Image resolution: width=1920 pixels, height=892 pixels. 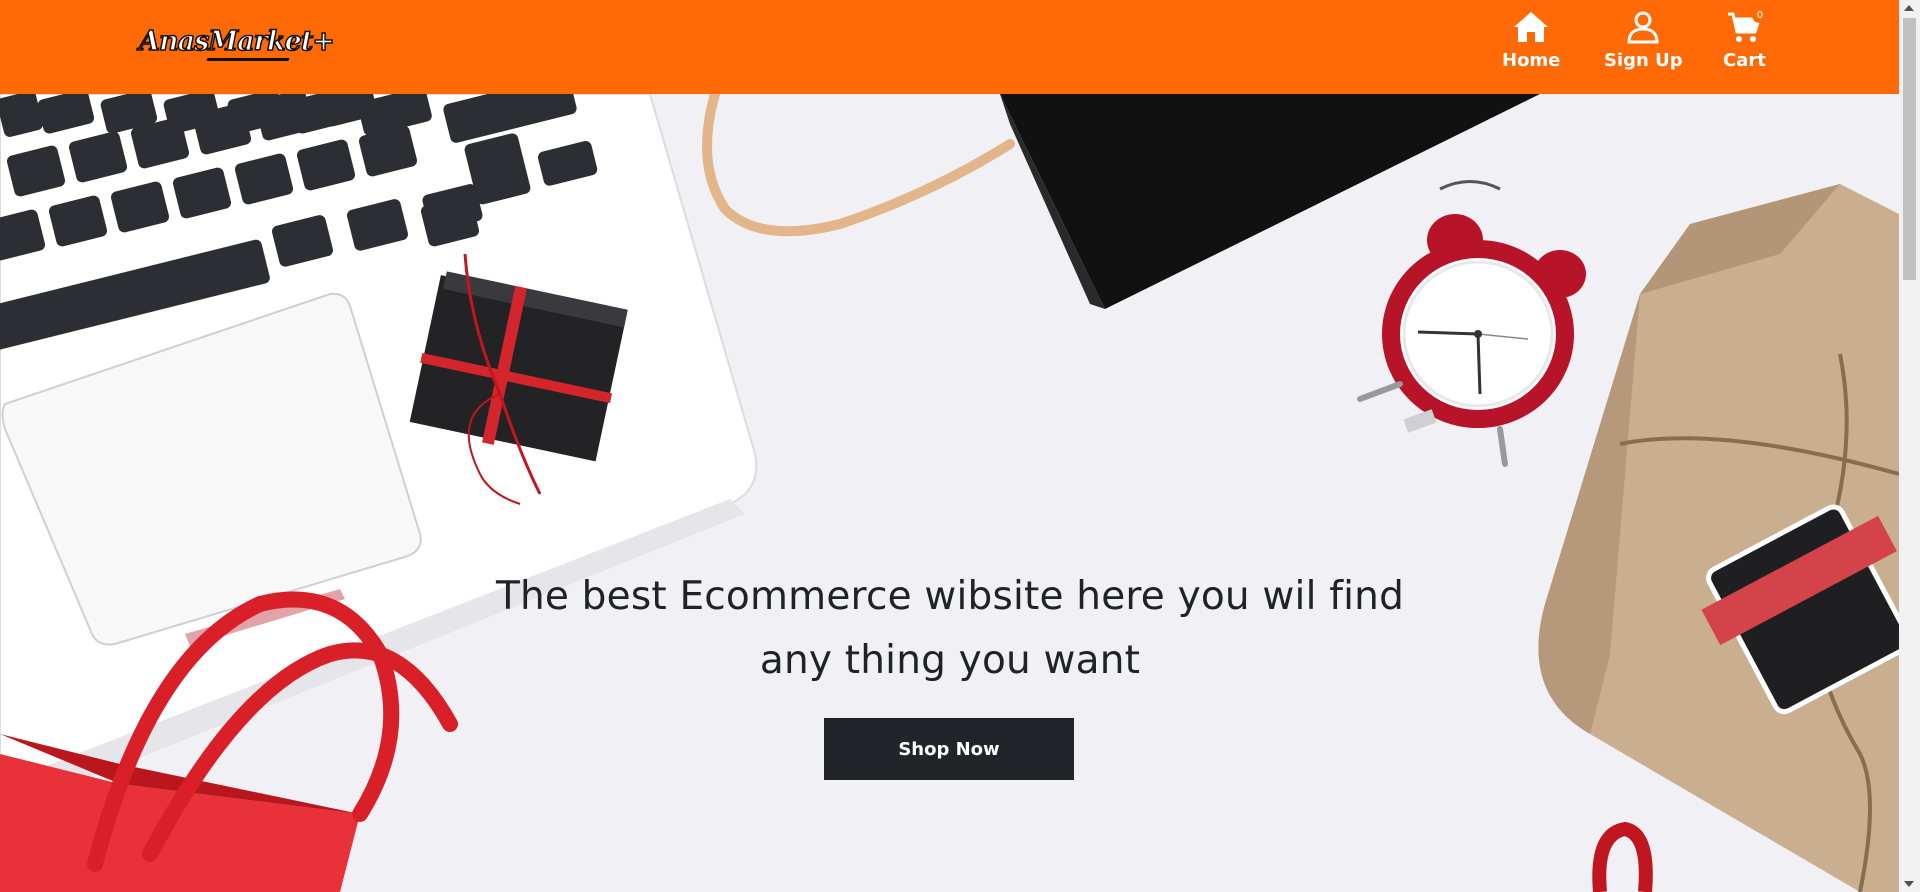 I want to click on nav-home-link: Home, so click(x=1531, y=40).